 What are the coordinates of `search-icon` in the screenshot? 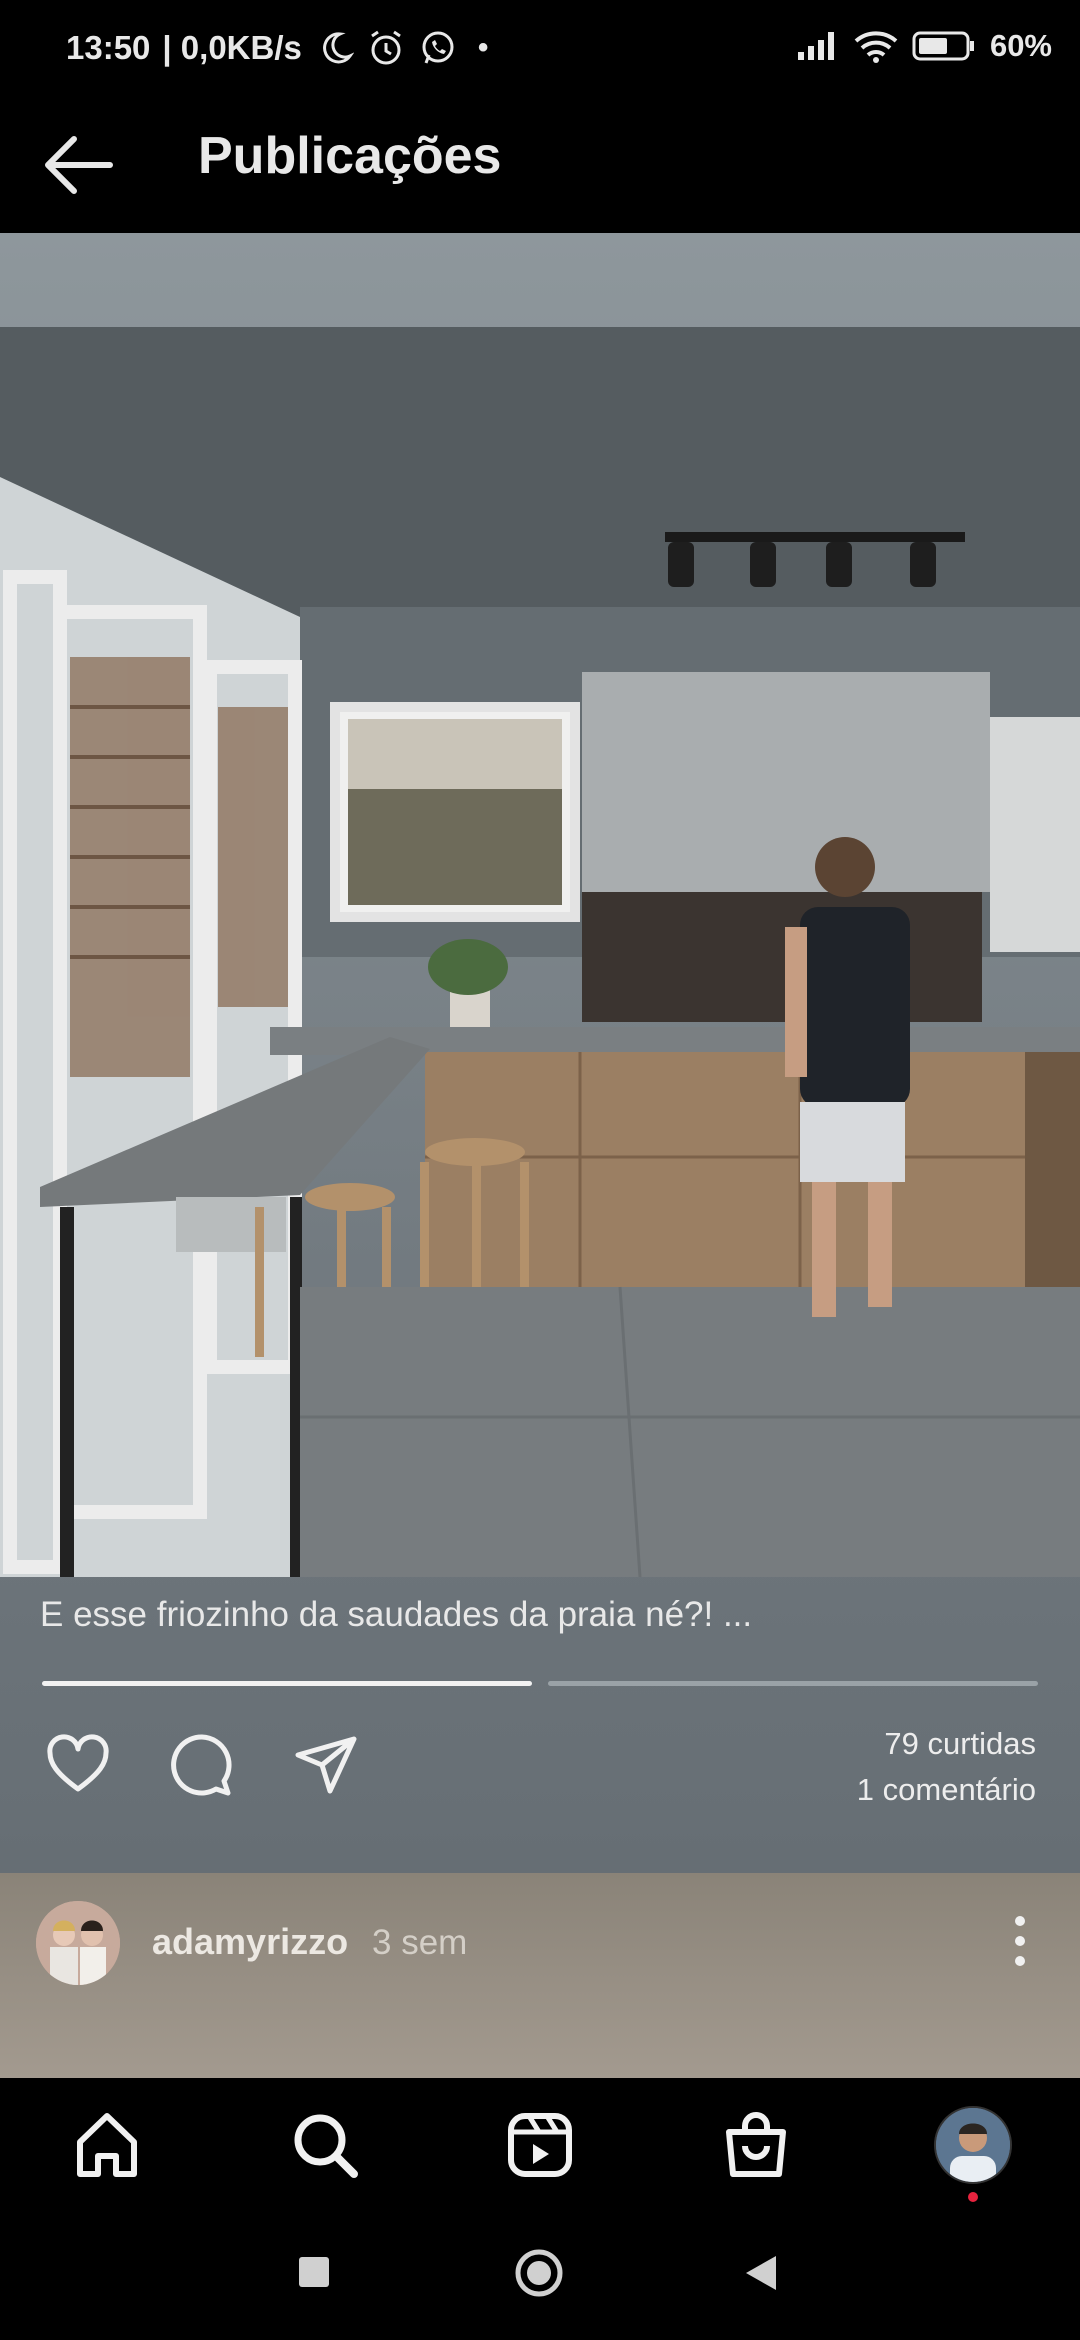 It's located at (325, 2145).